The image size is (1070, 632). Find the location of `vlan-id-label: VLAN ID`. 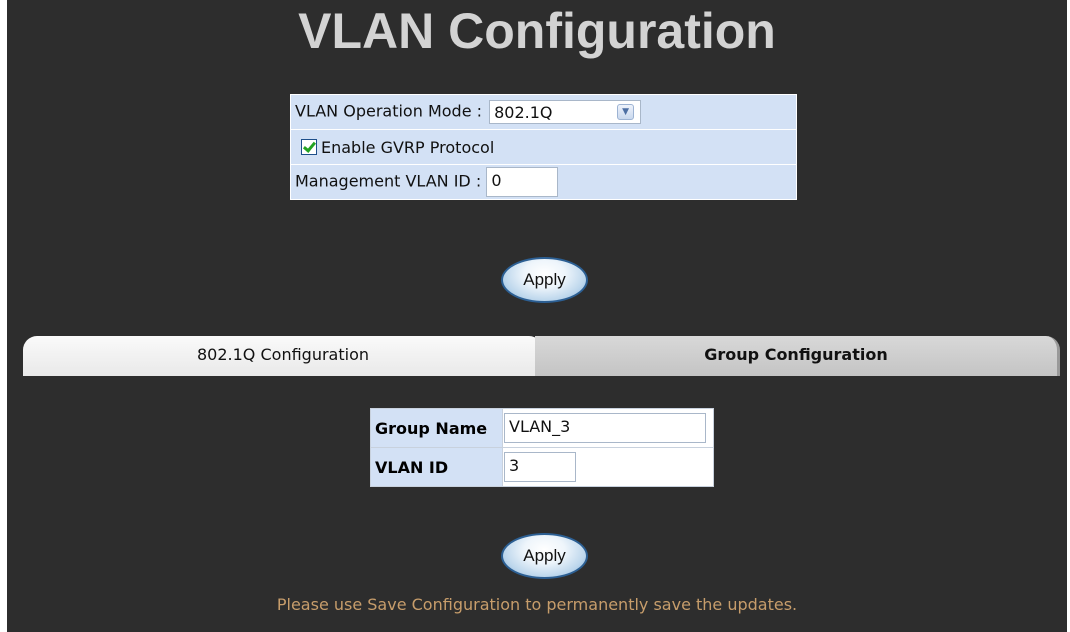

vlan-id-label: VLAN ID is located at coordinates (436, 467).